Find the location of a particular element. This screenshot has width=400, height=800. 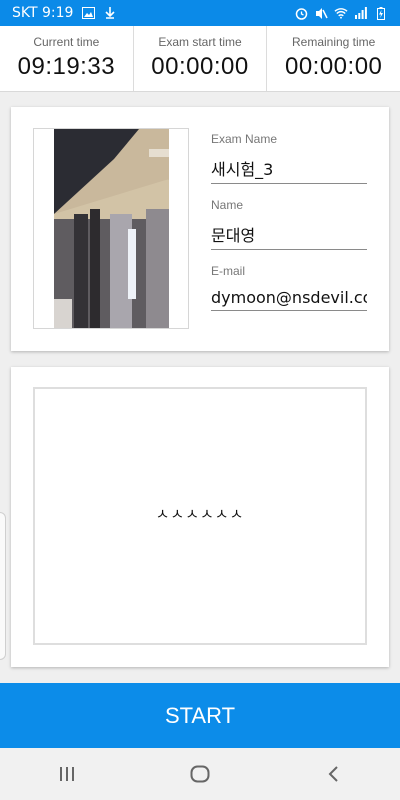

exam-name-field: Exam Name 새시험_3 is located at coordinates (289, 158).